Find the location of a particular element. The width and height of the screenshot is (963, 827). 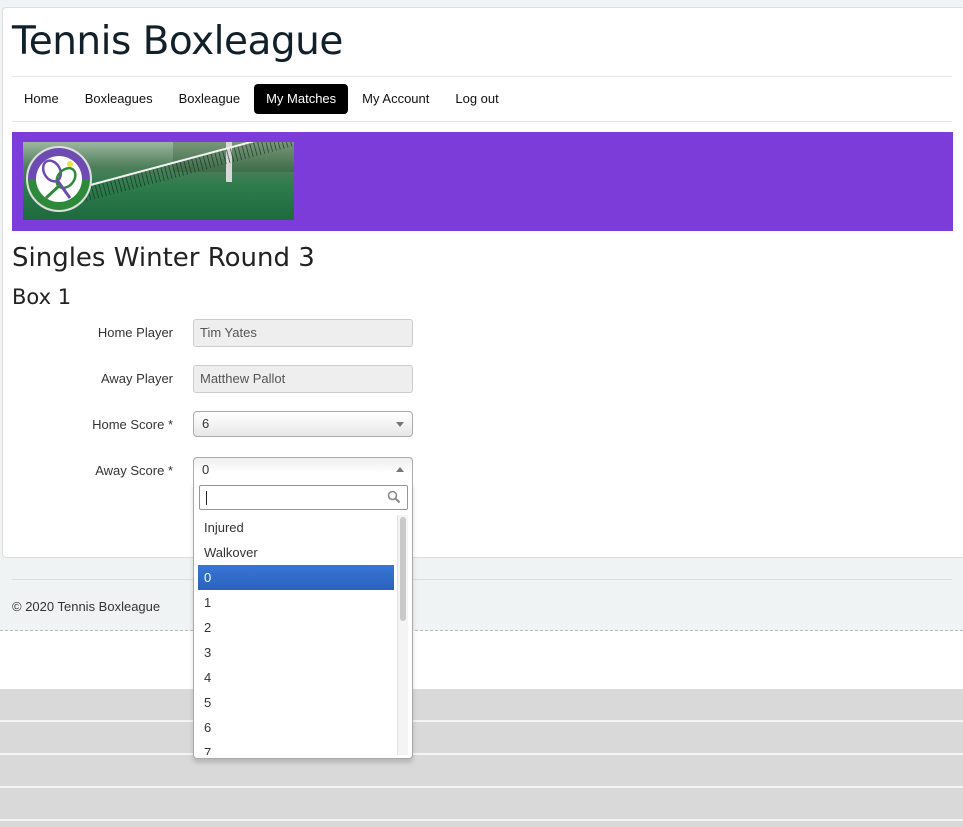

option-7: 7 is located at coordinates (296, 747).